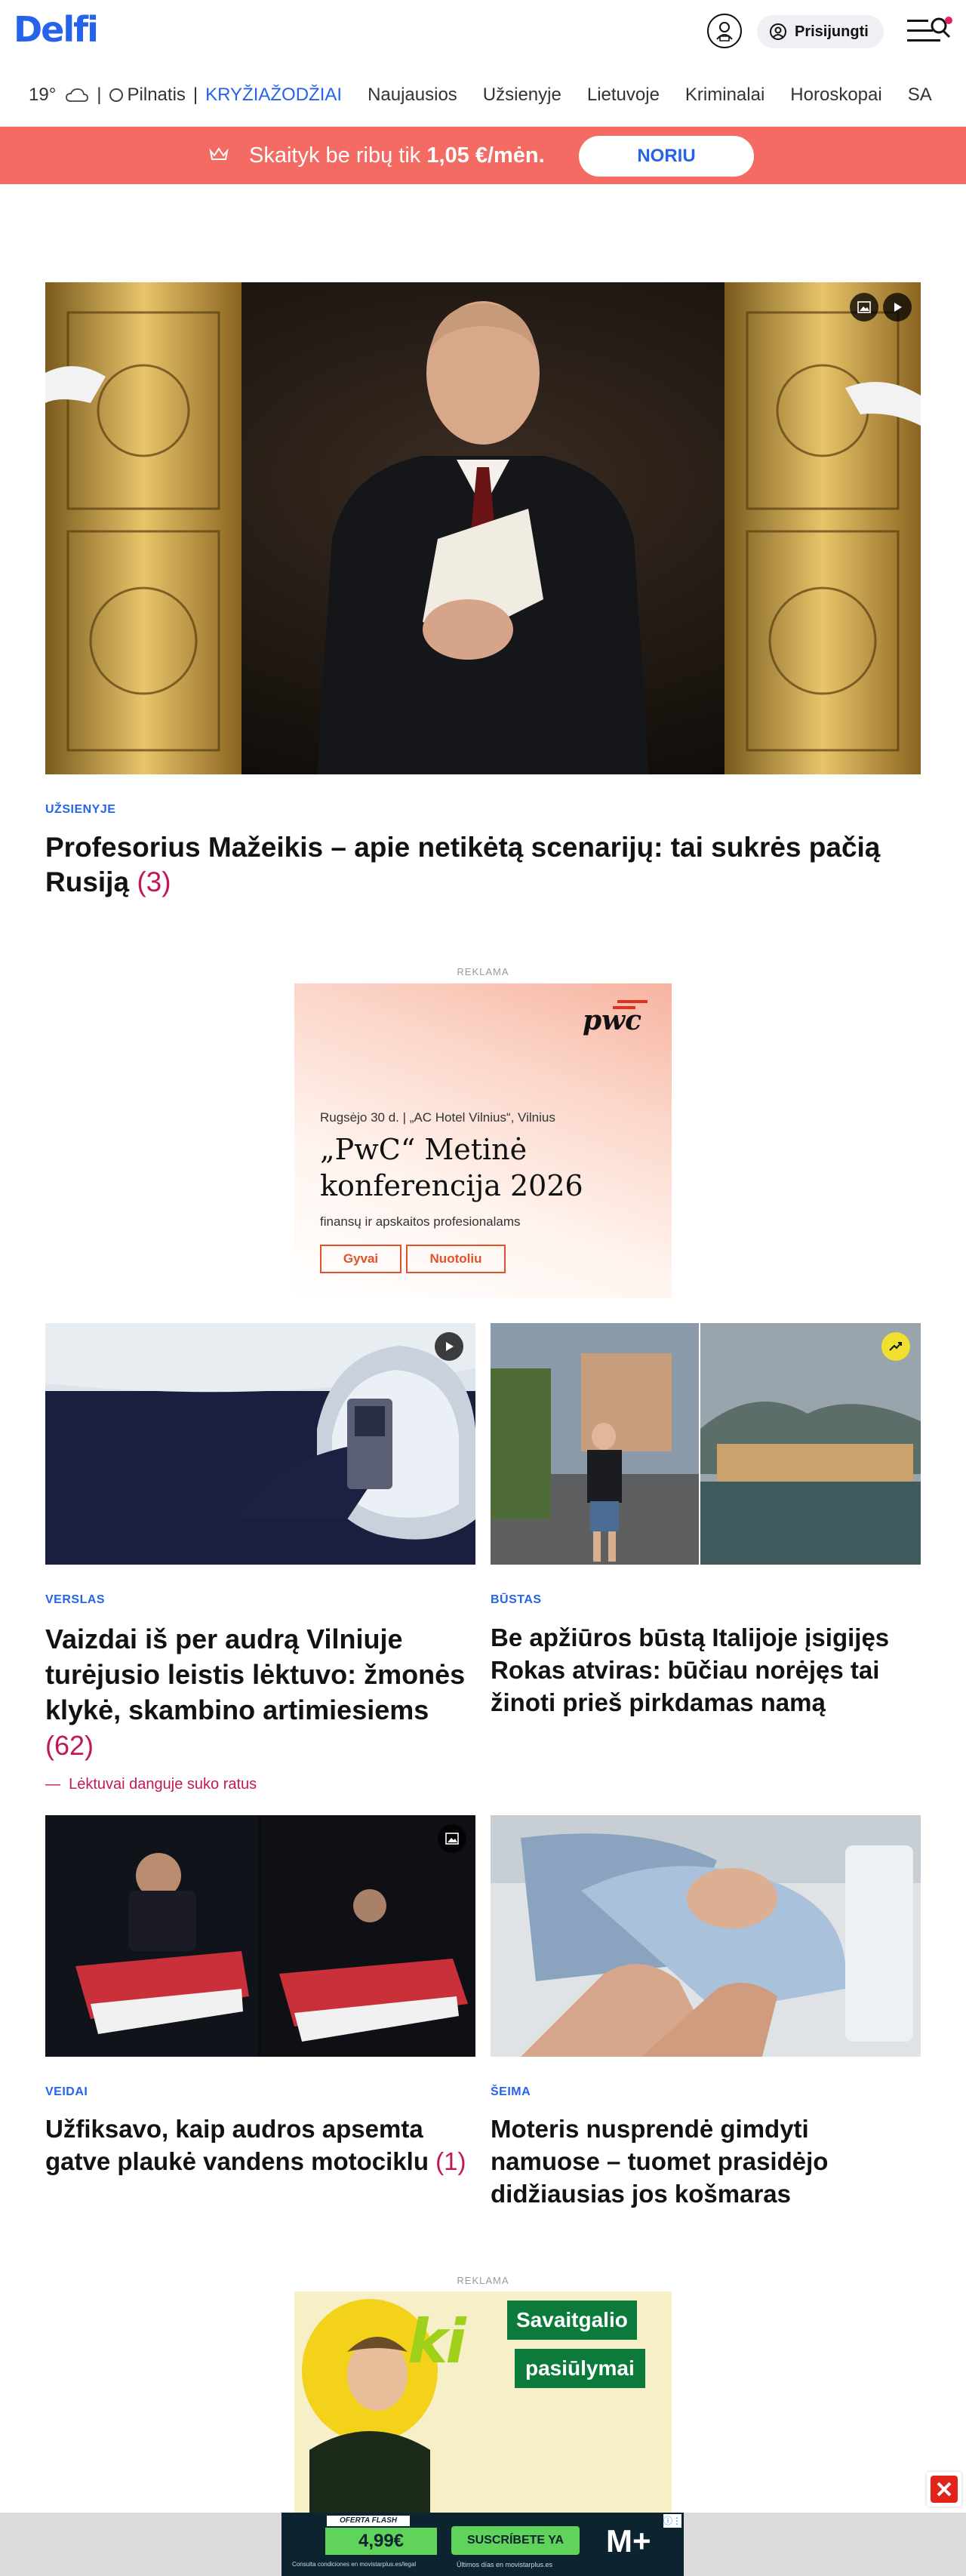  What do you see at coordinates (612, 1020) in the screenshot?
I see `pwc-logo: pwc` at bounding box center [612, 1020].